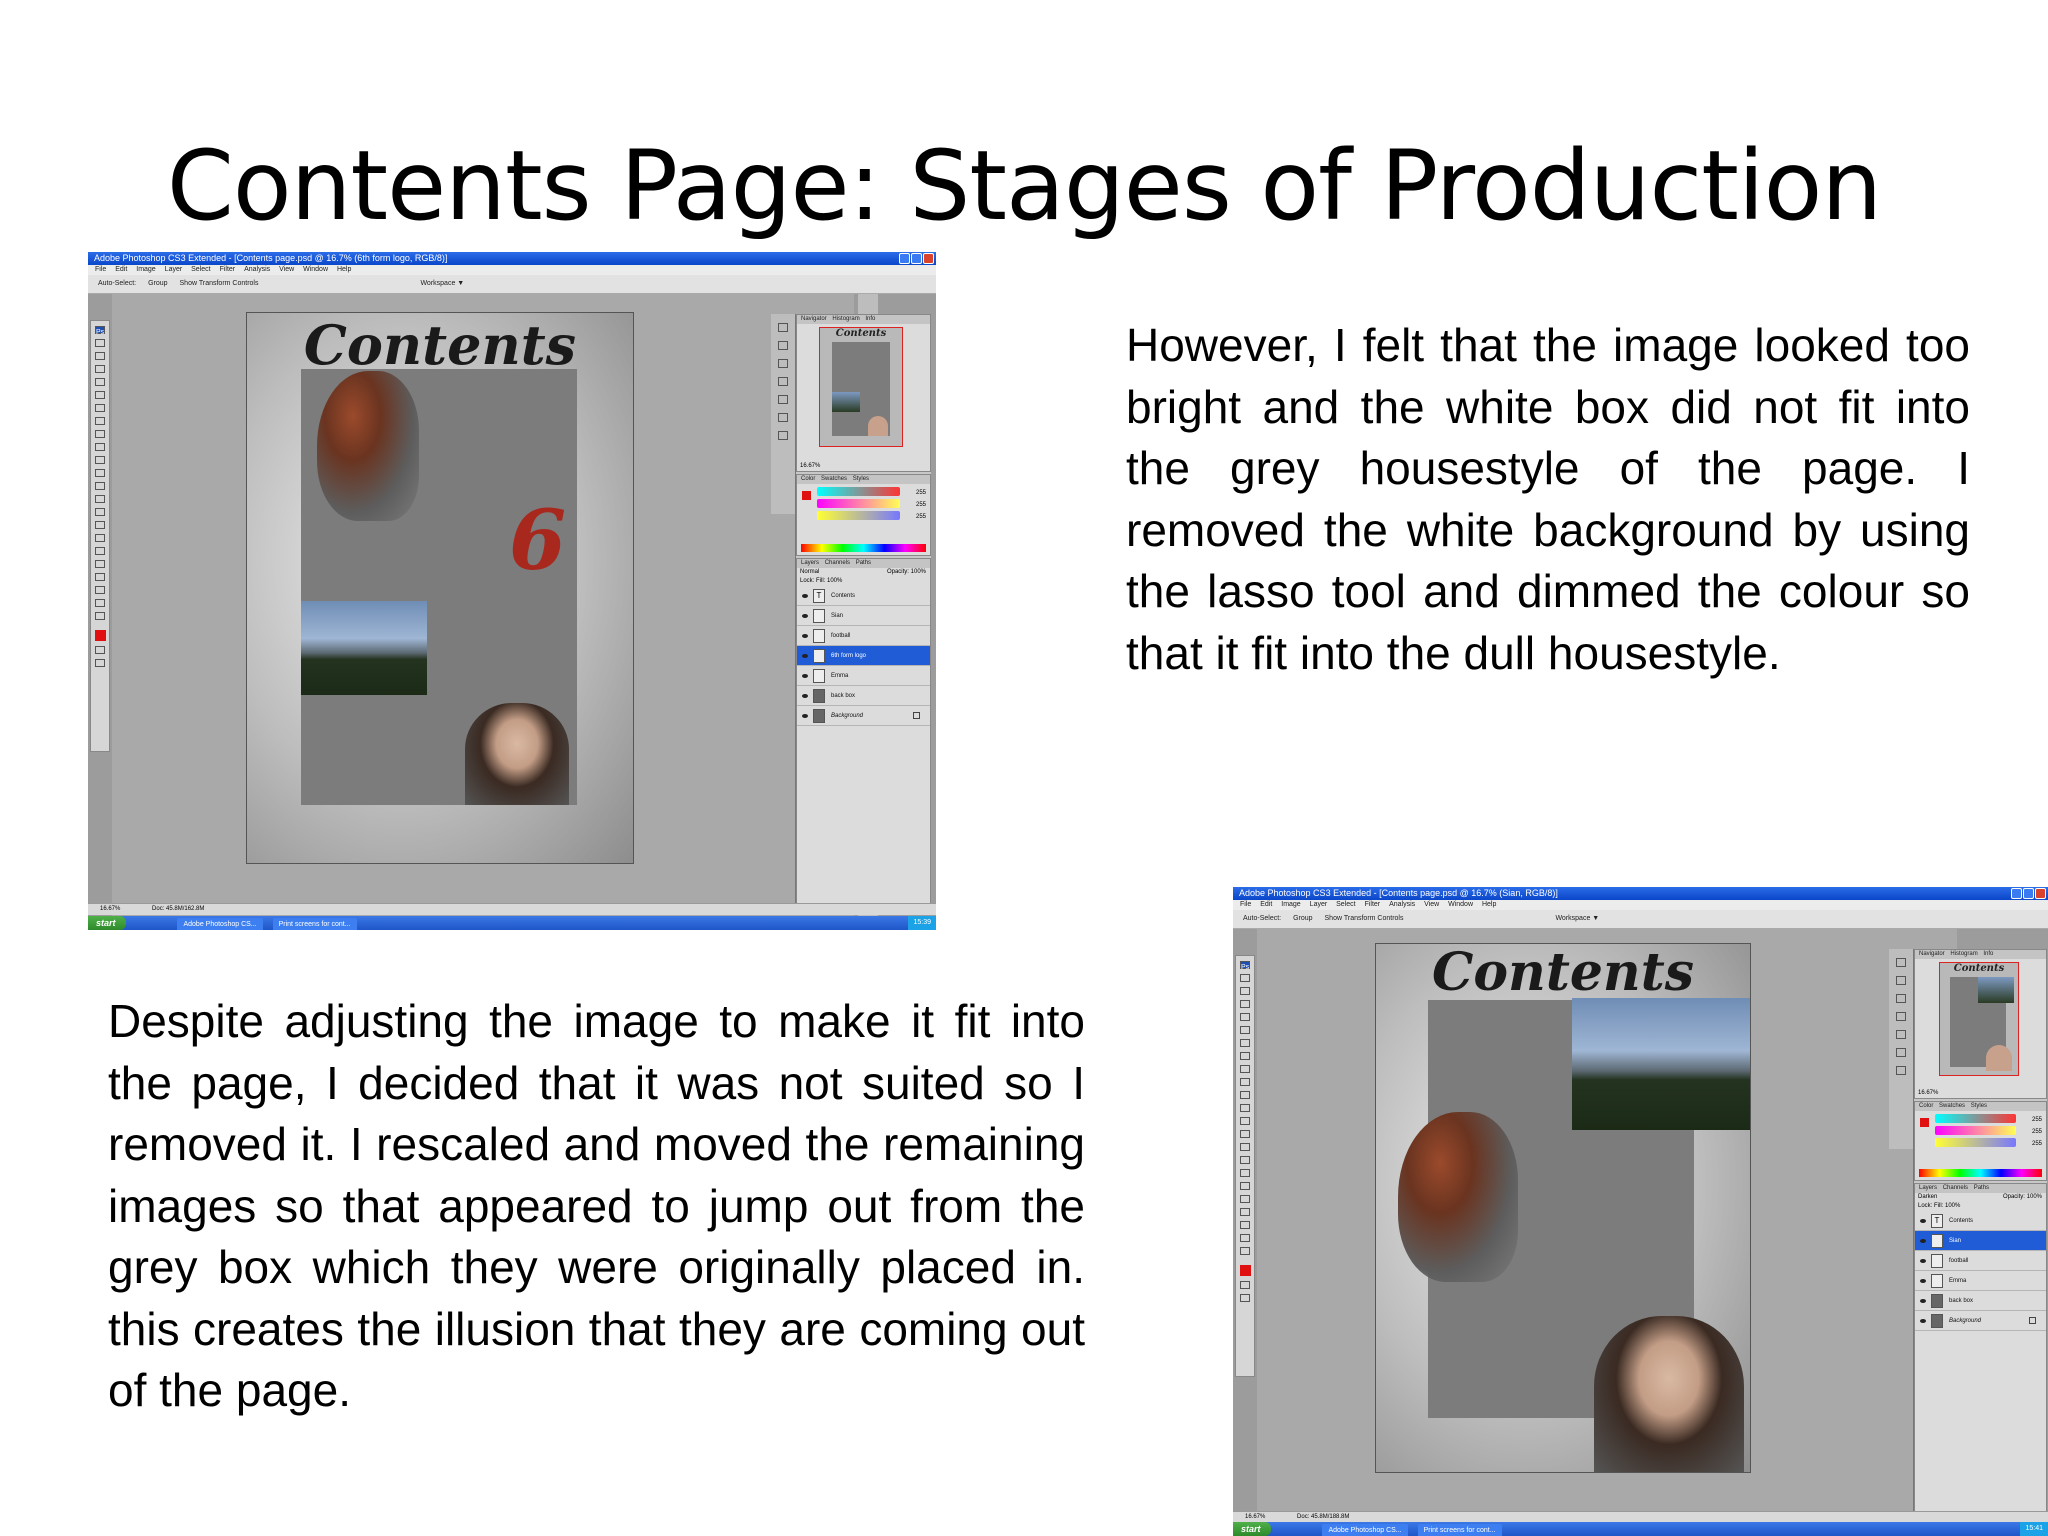  Describe the element at coordinates (1980, 1241) in the screenshot. I see `layer-row: Sian` at that location.